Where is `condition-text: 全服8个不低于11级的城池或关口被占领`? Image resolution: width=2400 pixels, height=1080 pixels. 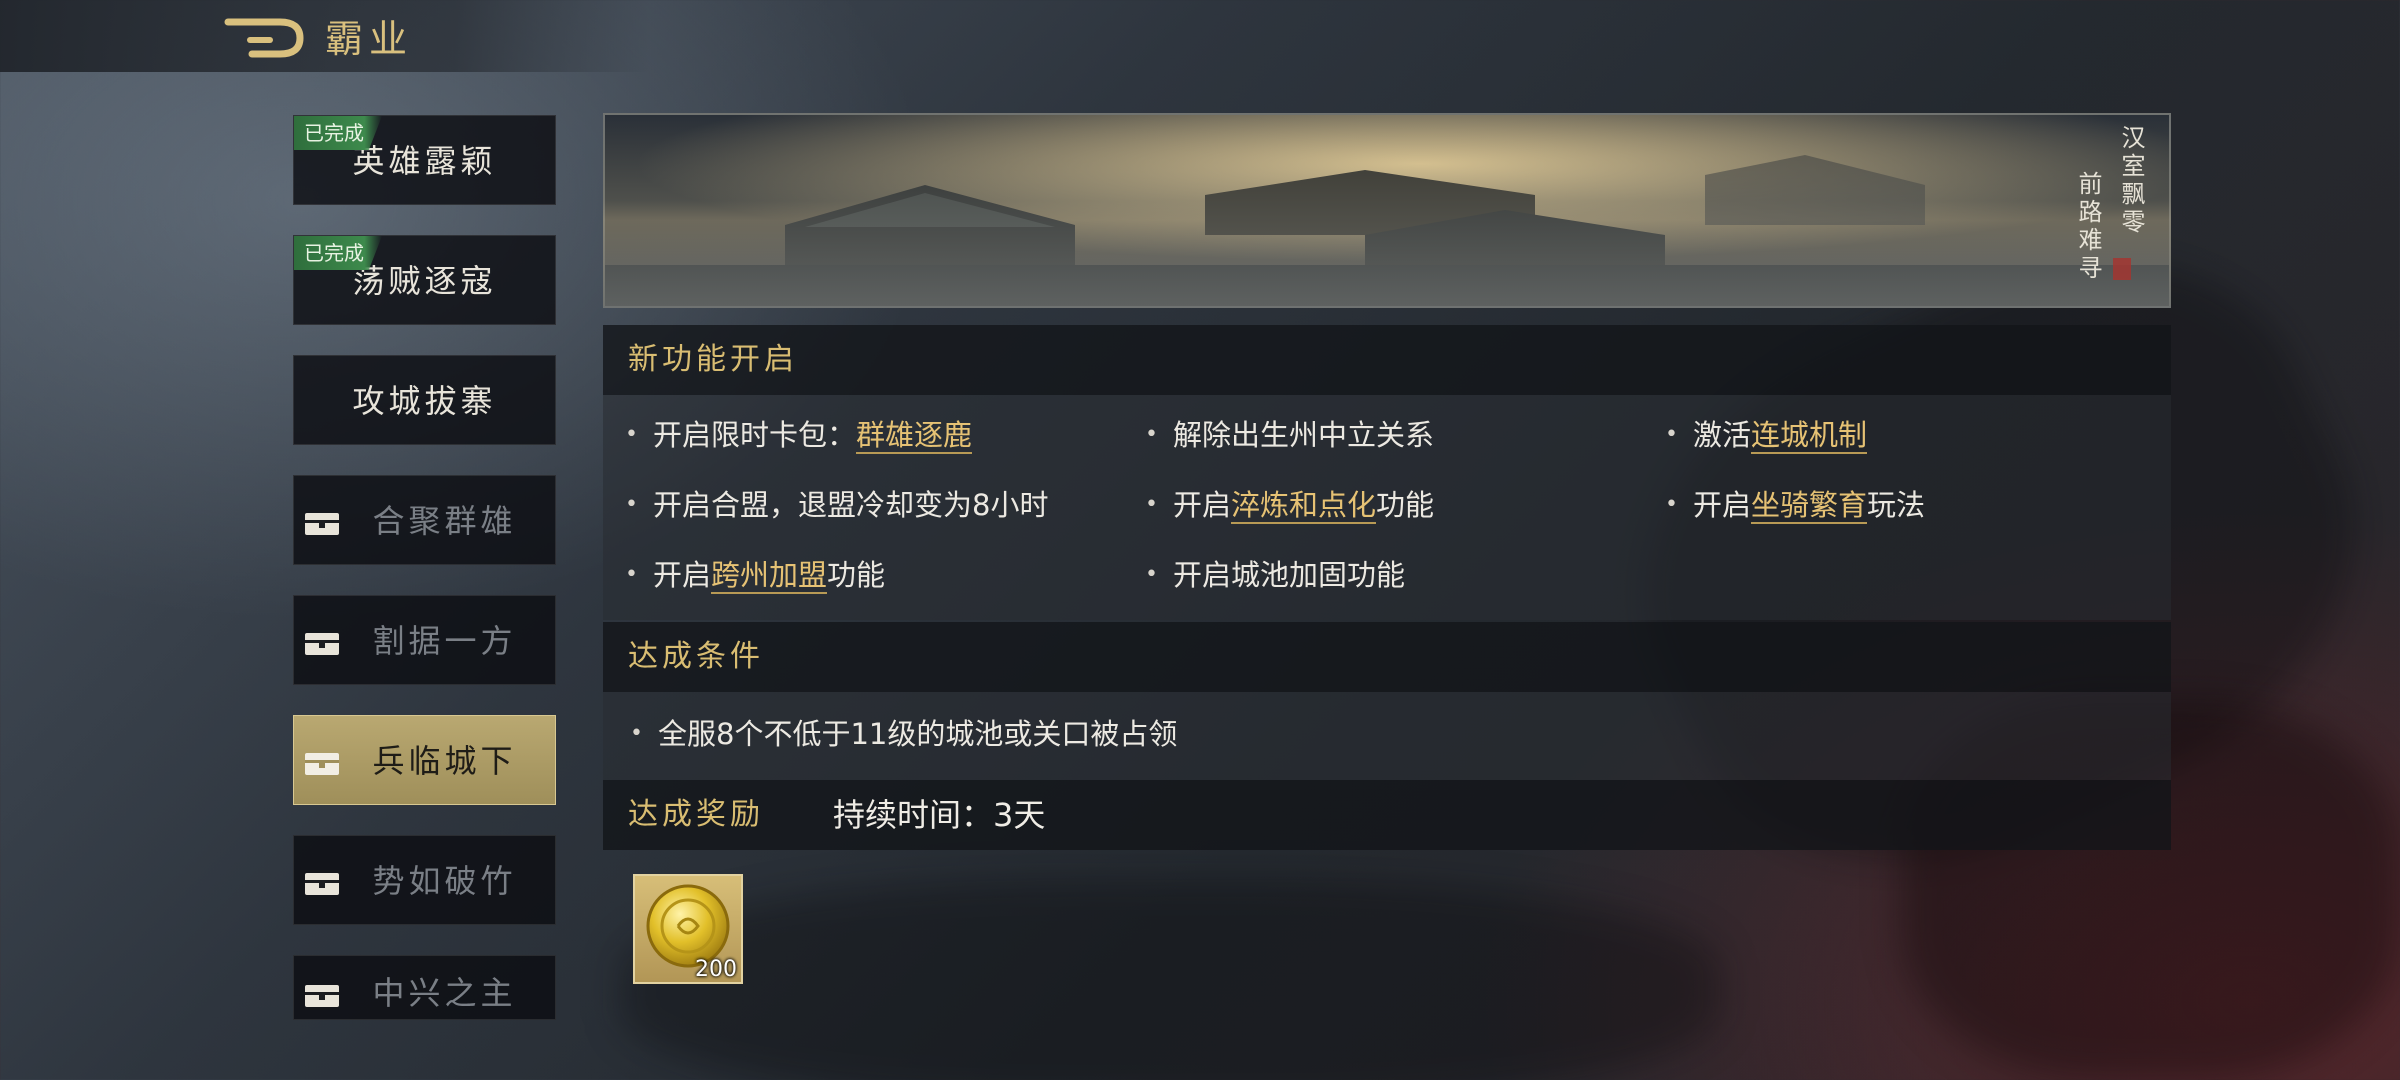
condition-text: 全服8个不低于11级的城池或关口被占领 is located at coordinates (918, 734).